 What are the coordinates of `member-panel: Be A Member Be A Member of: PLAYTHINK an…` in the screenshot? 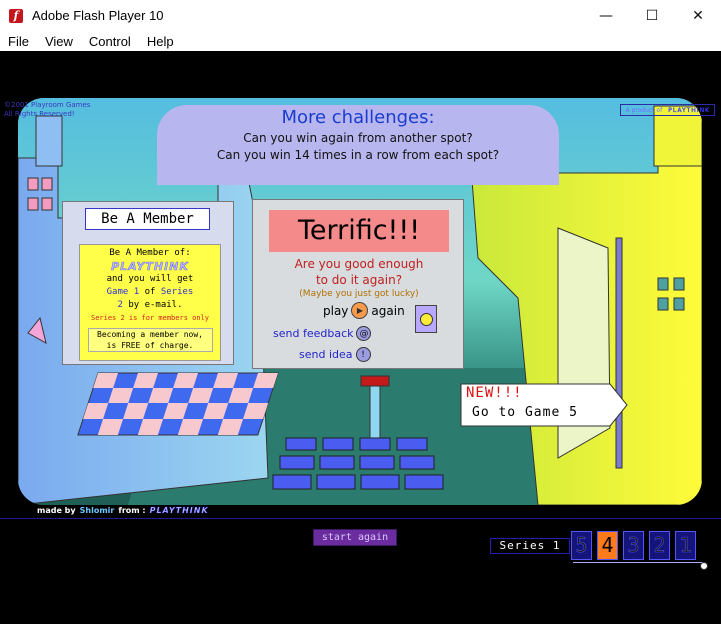 It's located at (148, 283).